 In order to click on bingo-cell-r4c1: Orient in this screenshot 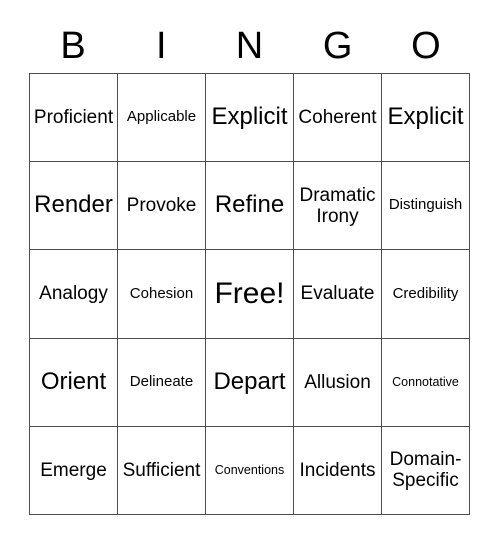, I will do `click(74, 382)`.